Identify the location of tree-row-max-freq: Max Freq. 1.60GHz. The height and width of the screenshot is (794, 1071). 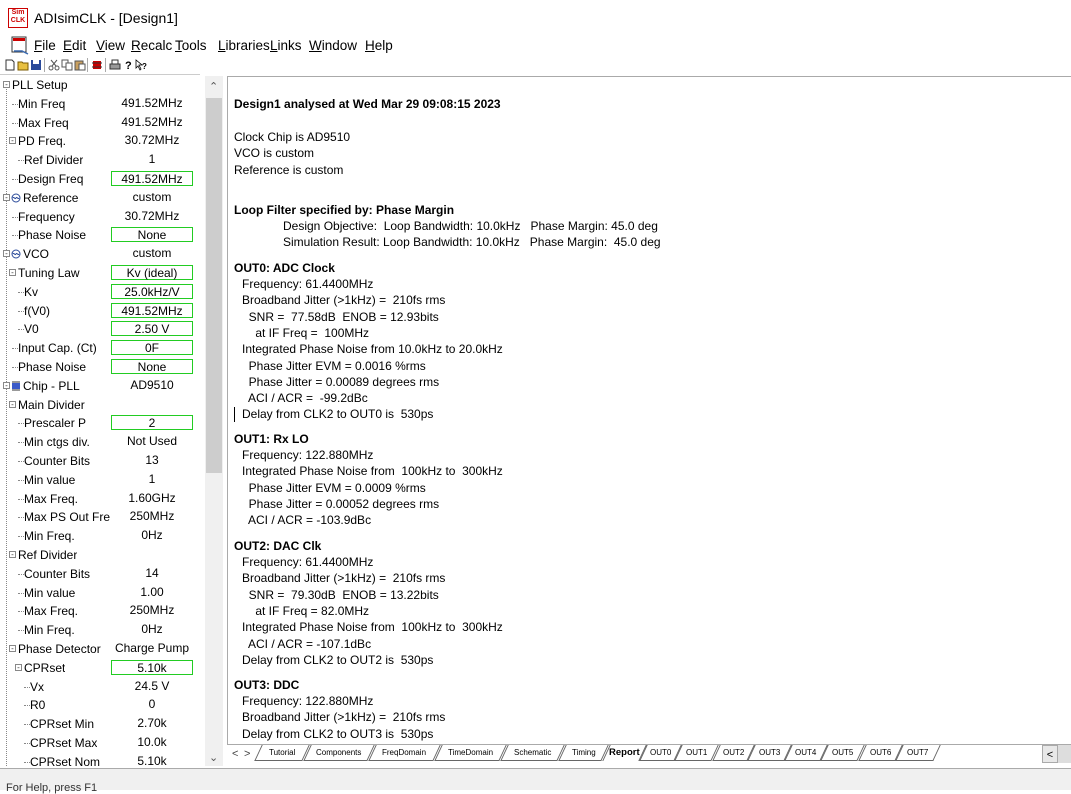
(102, 499).